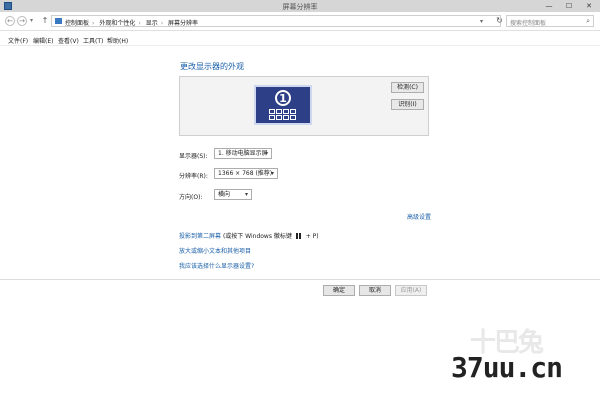 This screenshot has height=400, width=600. I want to click on search-icon: ⌕, so click(588, 21).